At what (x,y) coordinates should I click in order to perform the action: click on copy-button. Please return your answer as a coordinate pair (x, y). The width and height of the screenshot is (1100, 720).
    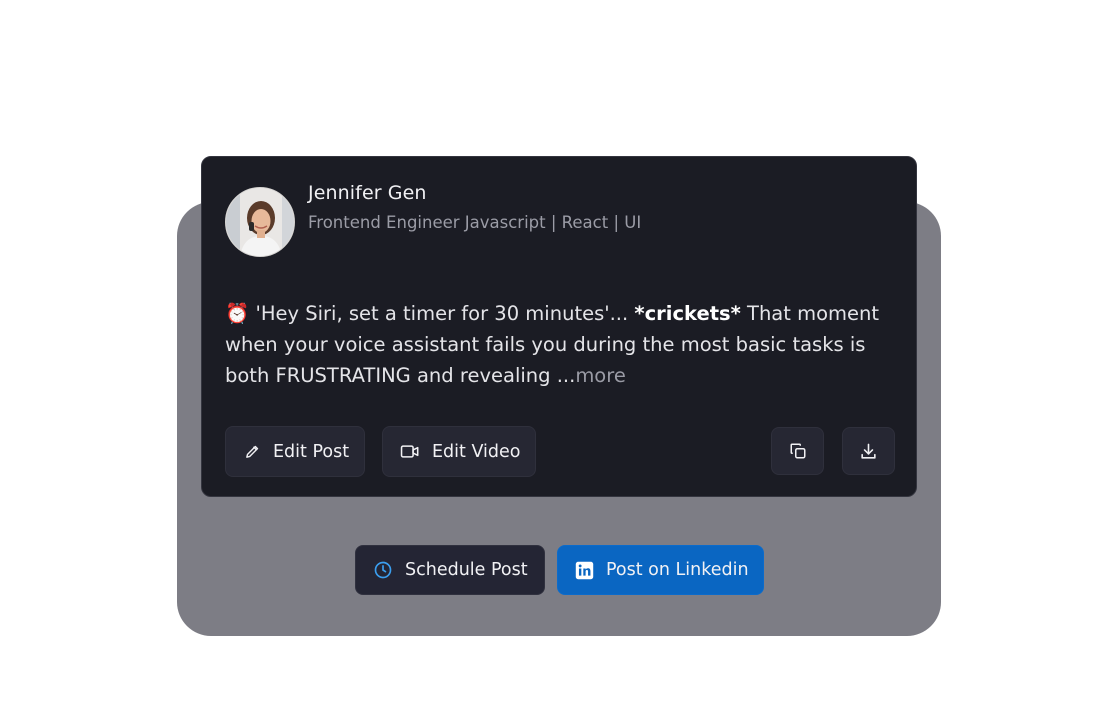
    Looking at the image, I should click on (797, 451).